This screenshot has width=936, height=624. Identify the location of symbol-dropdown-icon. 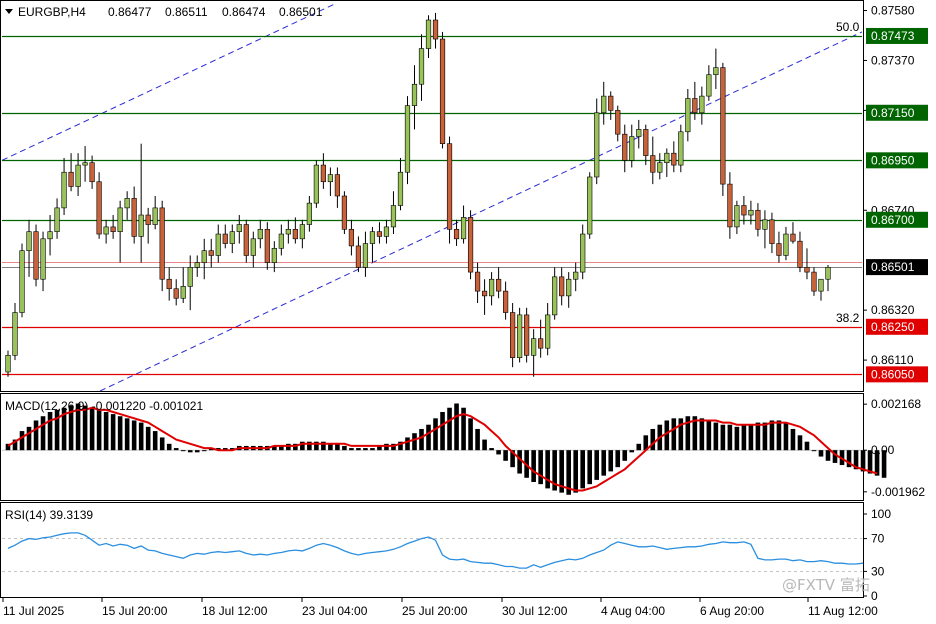
(9, 11).